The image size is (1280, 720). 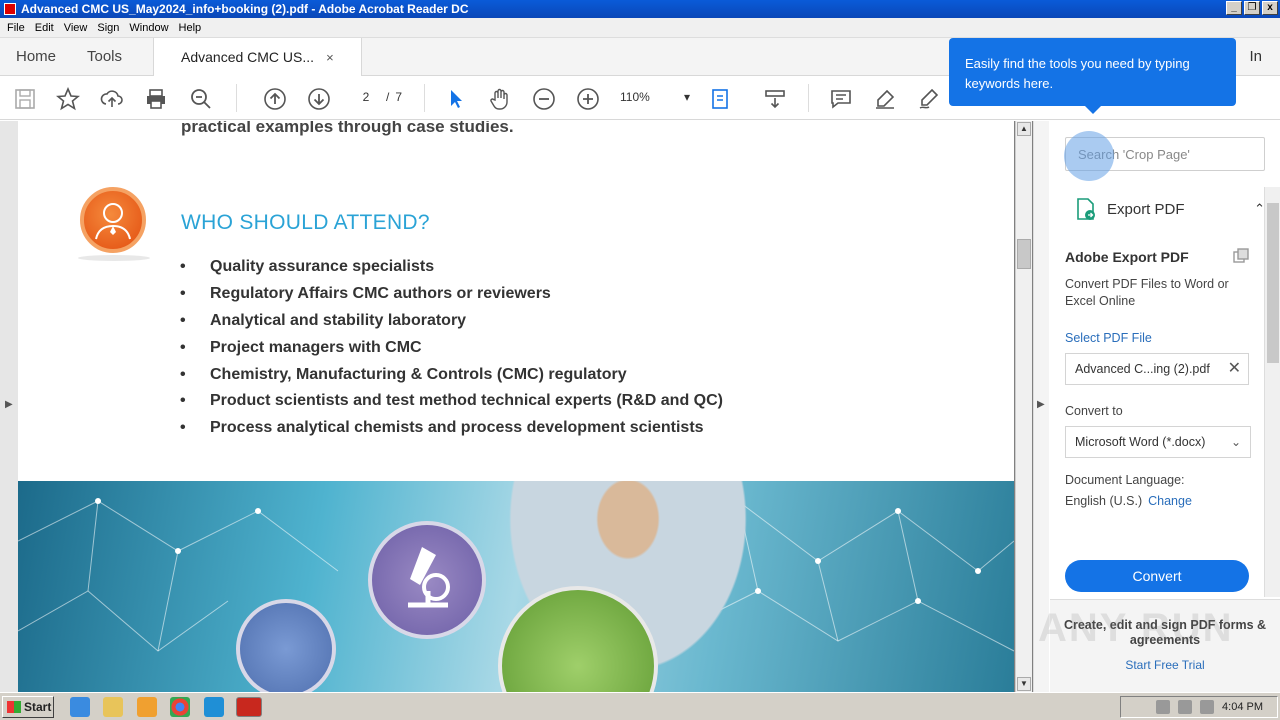 I want to click on document-scrollbar: ▲ ▼, so click(x=1023, y=406).